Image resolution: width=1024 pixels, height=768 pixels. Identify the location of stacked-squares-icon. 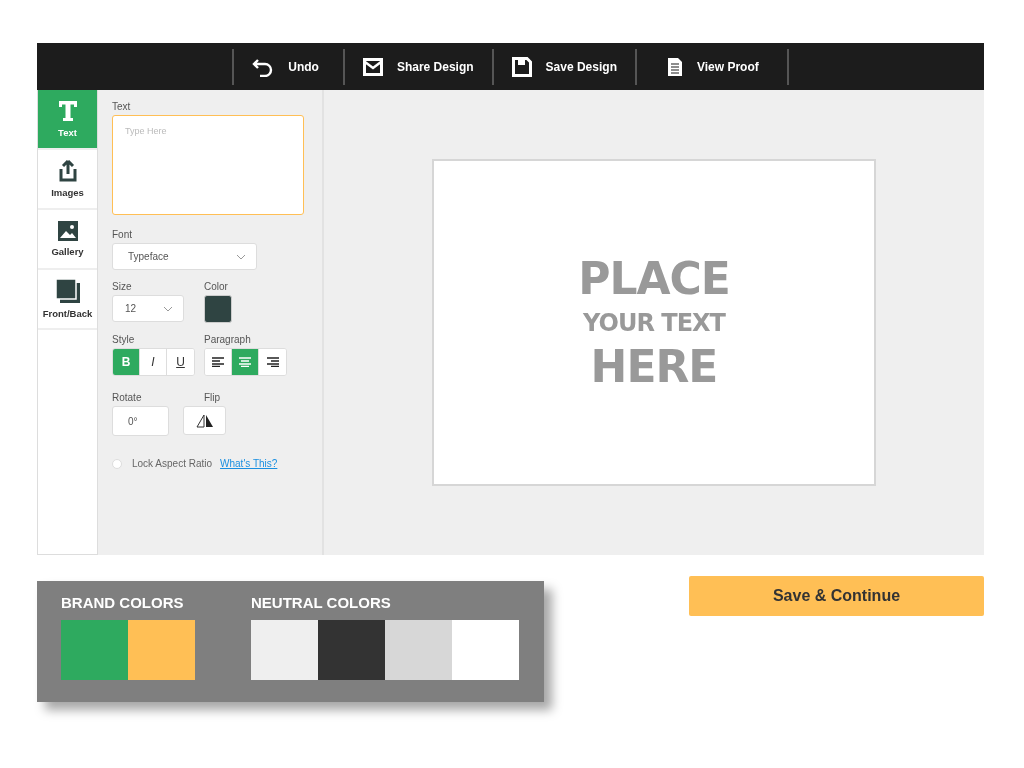
(67, 291).